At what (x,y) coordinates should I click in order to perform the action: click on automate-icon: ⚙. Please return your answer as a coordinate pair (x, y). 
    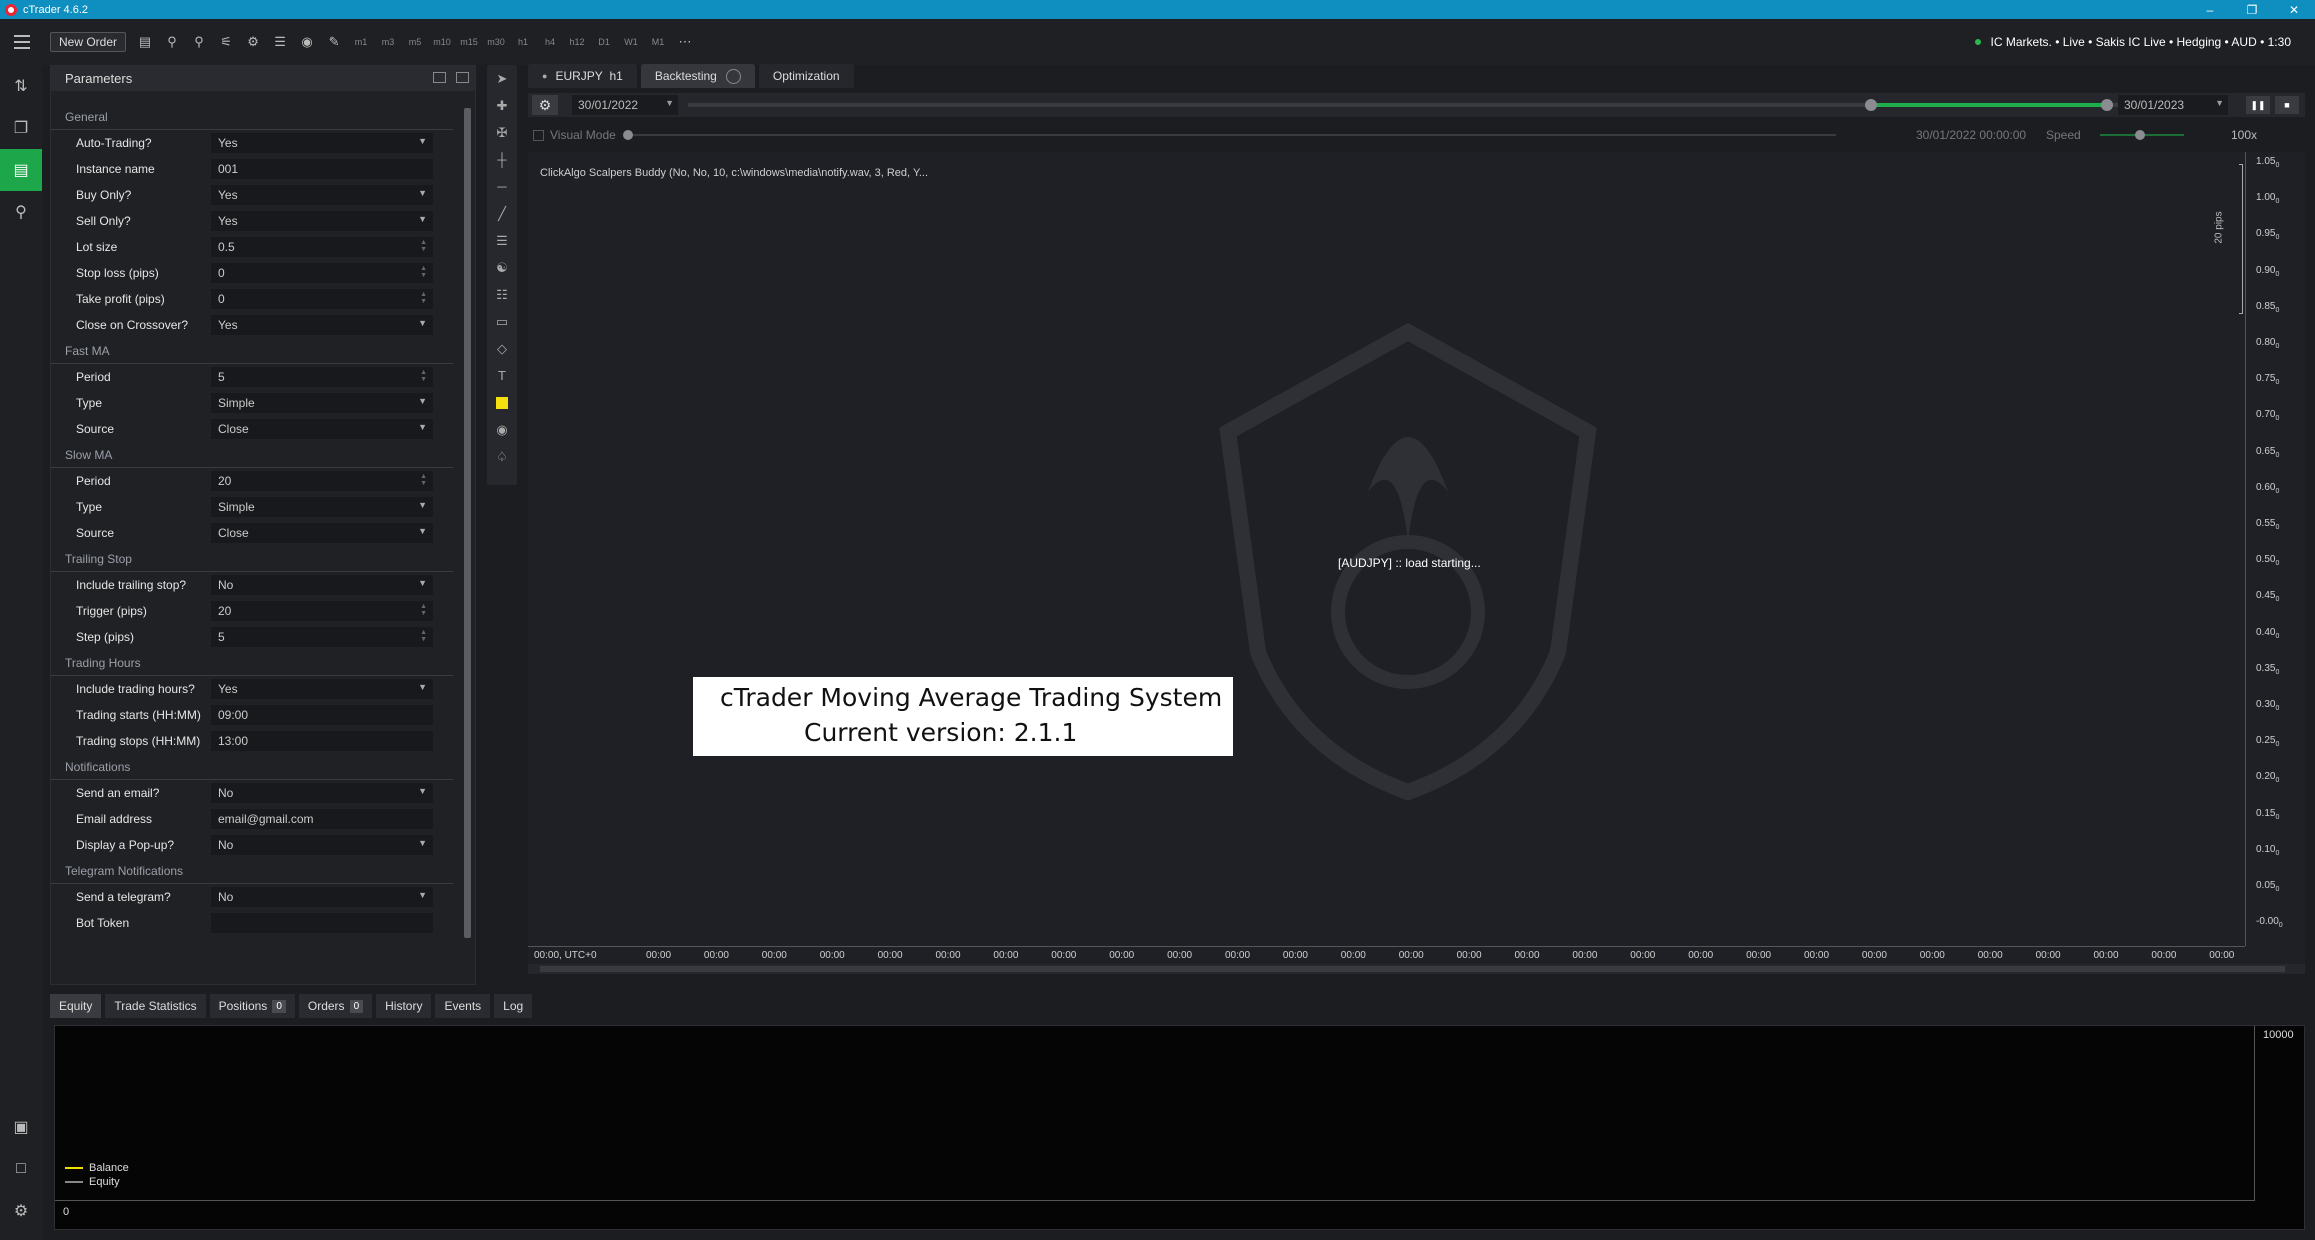
    Looking at the image, I should click on (253, 42).